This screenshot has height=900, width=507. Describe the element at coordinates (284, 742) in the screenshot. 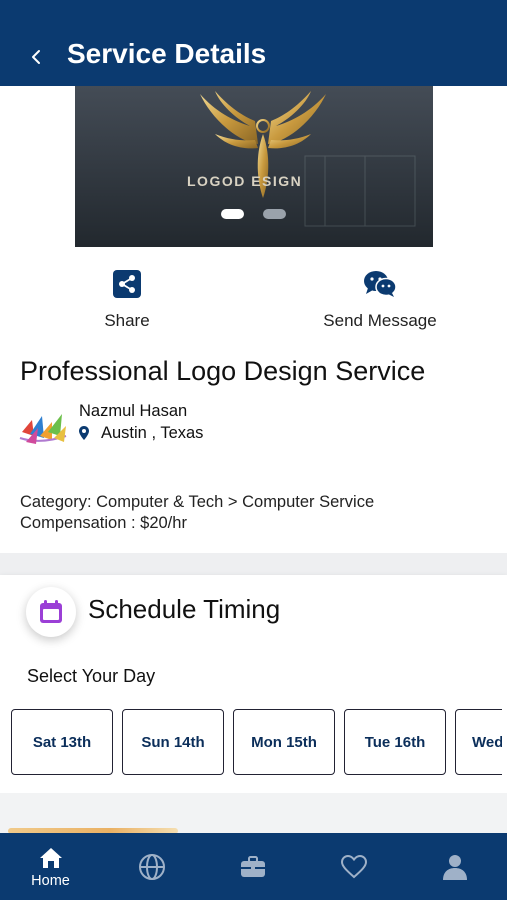

I see `day-option: Mon 15th` at that location.